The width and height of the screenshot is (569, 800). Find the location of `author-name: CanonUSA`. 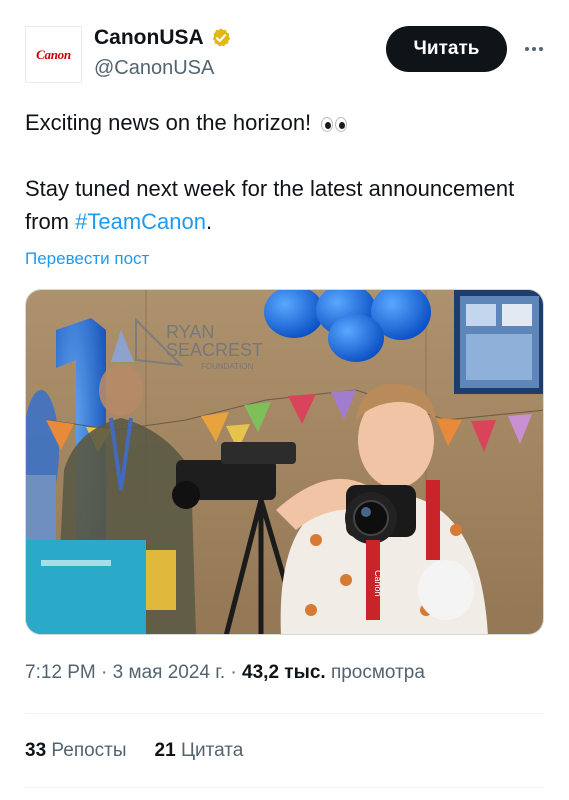

author-name: CanonUSA is located at coordinates (149, 38).